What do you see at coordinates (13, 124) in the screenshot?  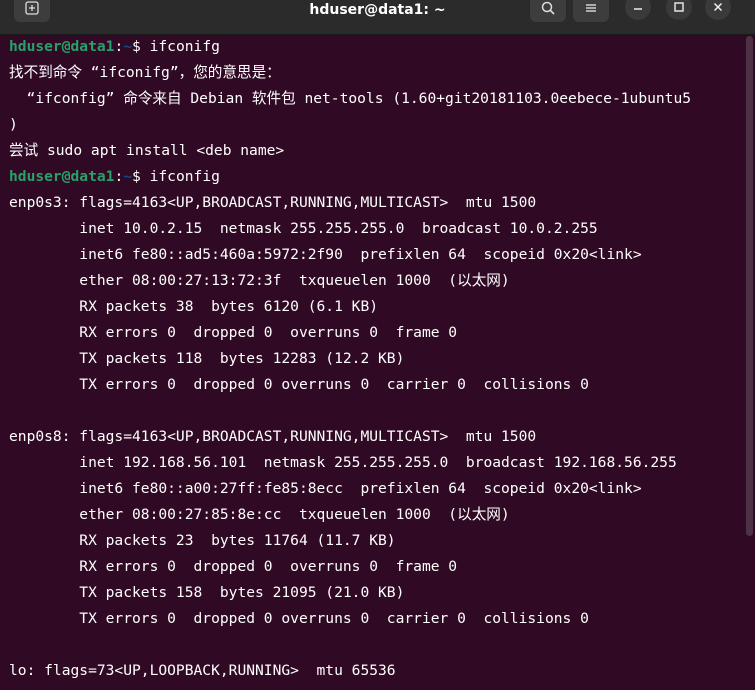 I see `output-line: )` at bounding box center [13, 124].